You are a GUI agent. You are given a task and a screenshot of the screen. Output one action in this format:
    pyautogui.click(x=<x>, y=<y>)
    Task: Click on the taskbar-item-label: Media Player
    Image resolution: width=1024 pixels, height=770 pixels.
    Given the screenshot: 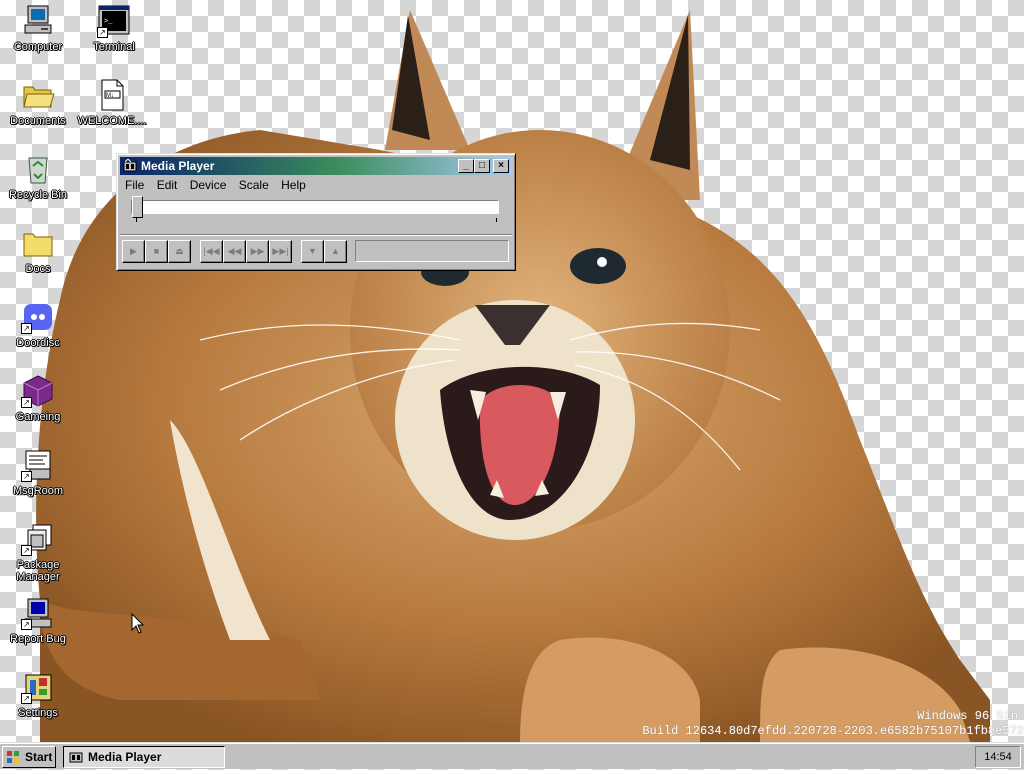 What is the action you would take?
    pyautogui.click(x=125, y=757)
    